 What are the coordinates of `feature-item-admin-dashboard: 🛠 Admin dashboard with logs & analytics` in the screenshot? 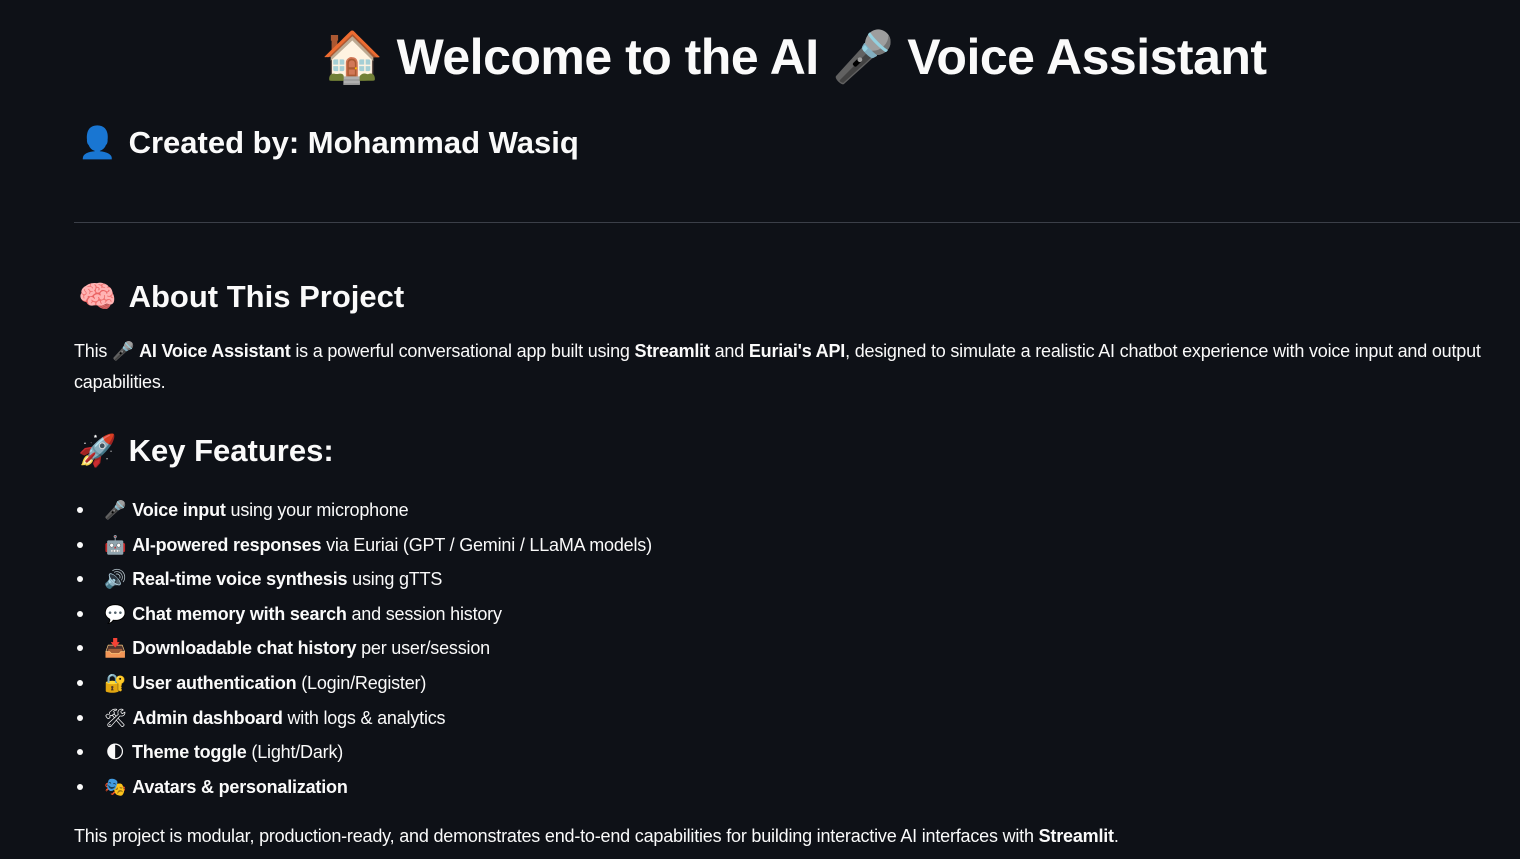 It's located at (363, 718).